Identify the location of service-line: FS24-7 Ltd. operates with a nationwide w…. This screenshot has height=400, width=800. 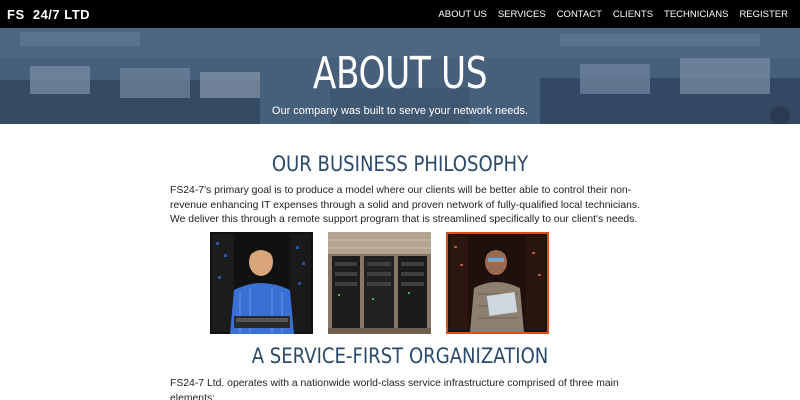
(394, 383).